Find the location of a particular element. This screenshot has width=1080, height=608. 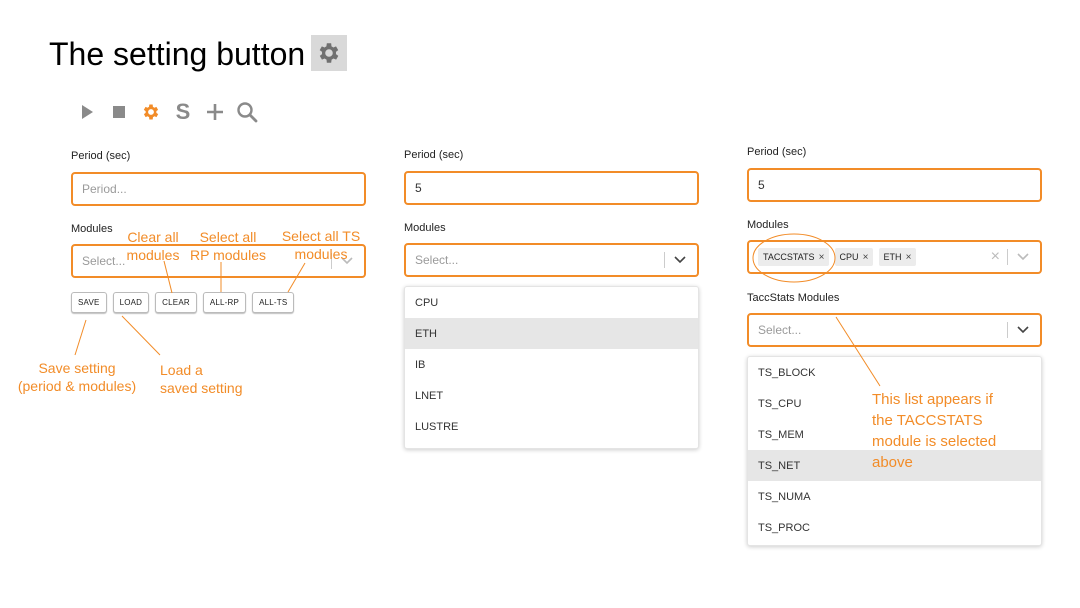

menu-option-ts-block: TS_BLOCK is located at coordinates (894, 372).